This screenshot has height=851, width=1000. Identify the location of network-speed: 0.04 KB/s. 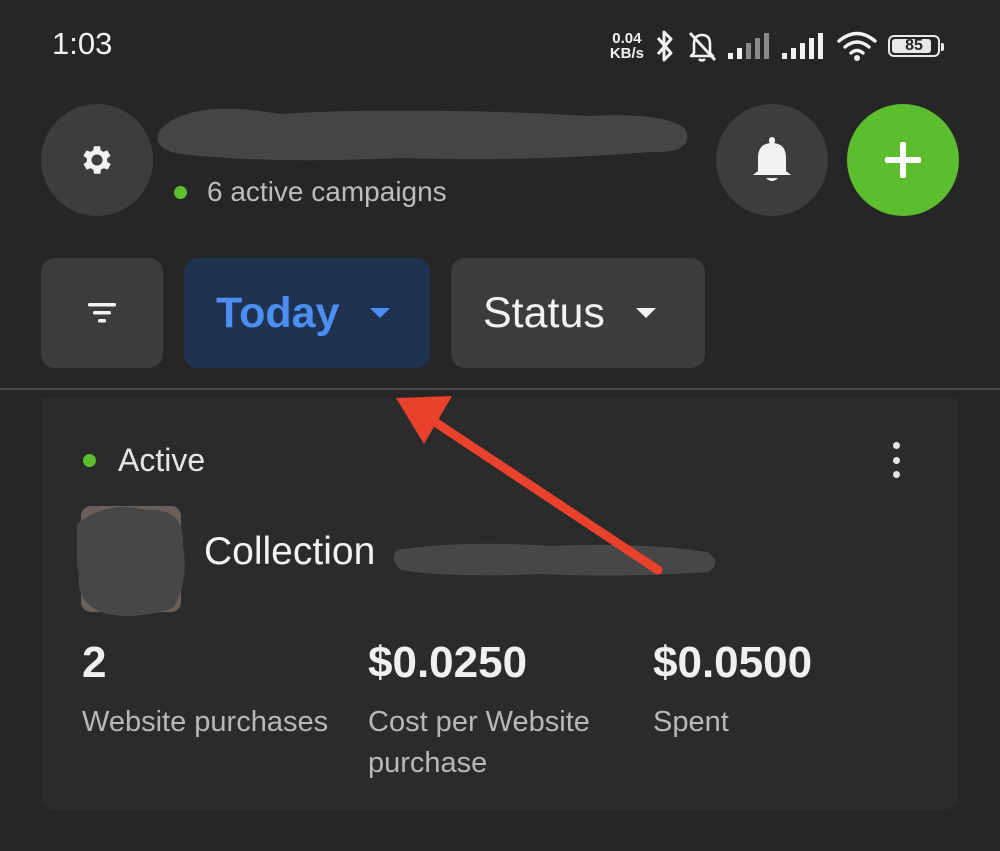
(627, 46).